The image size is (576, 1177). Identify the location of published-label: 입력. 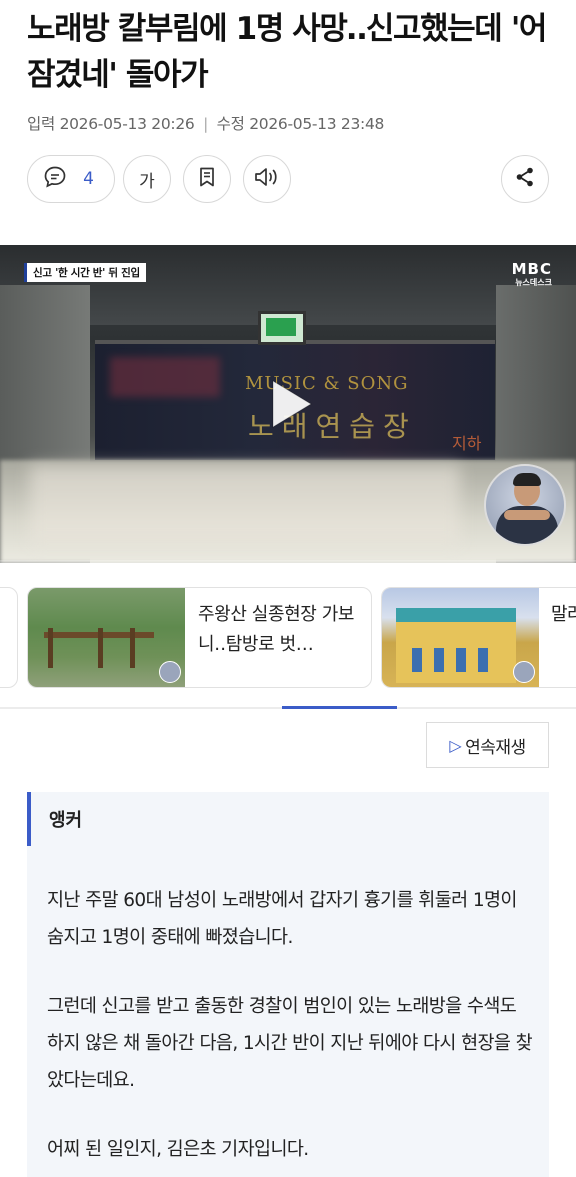
(41, 124).